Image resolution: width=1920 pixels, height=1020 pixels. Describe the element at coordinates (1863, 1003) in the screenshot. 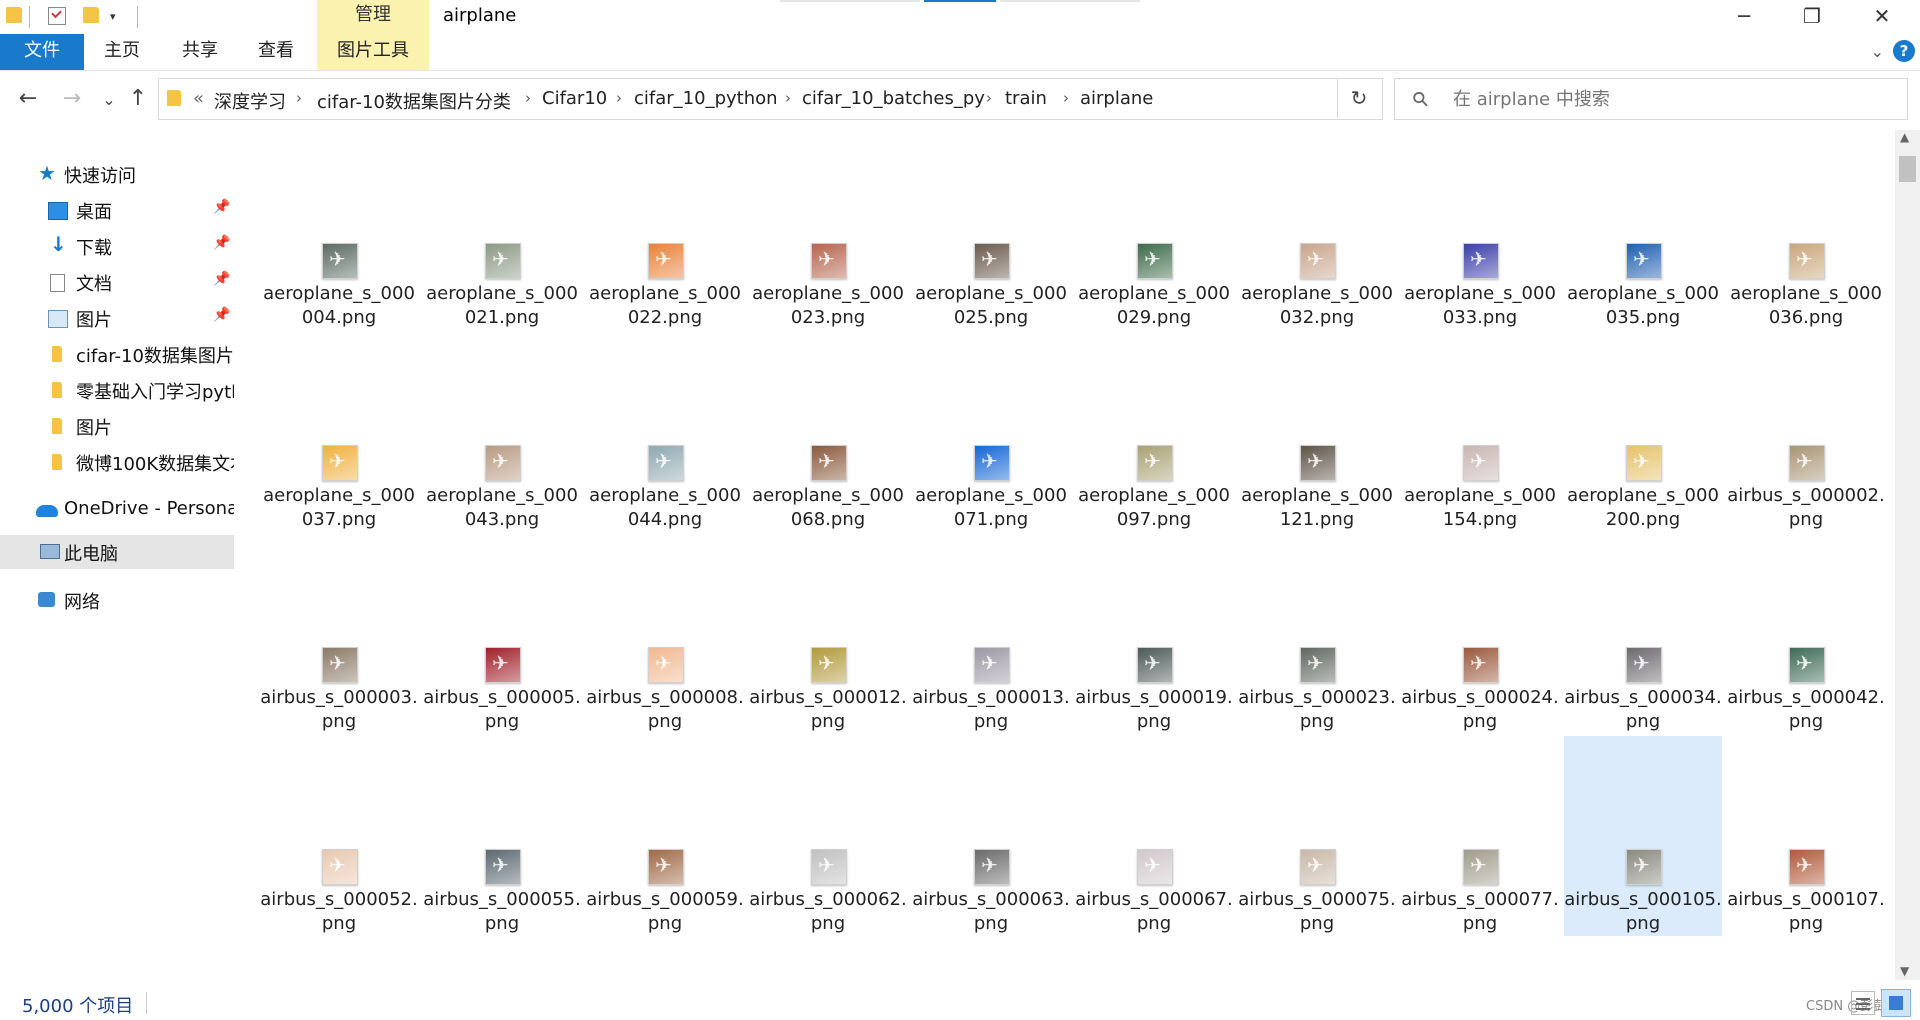

I see `details-view-icon` at that location.